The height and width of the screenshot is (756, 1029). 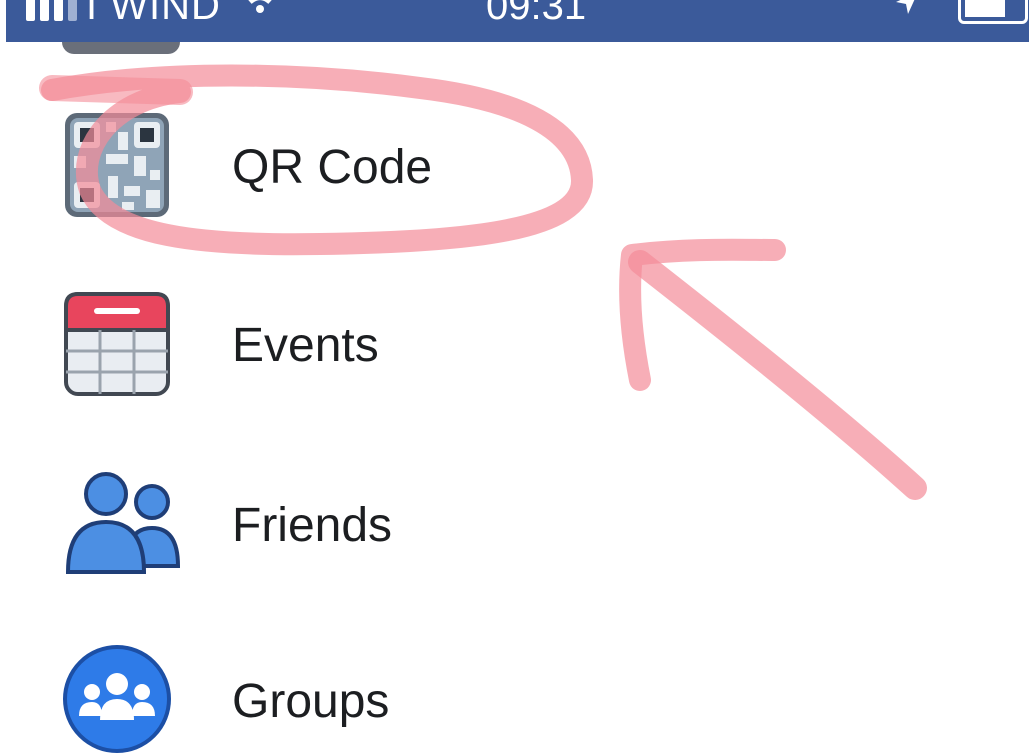 I want to click on status-bar: I WIND 09:31, so click(x=517, y=21).